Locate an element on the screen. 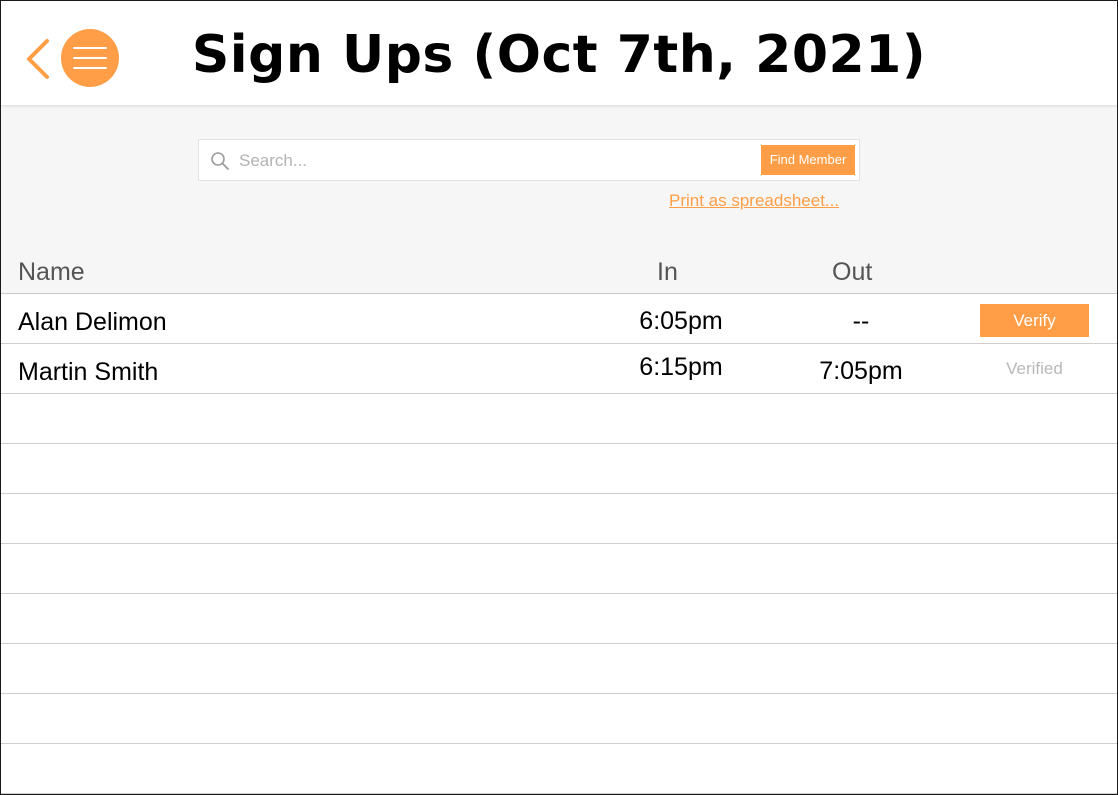 This screenshot has height=795, width=1118. search-input is located at coordinates (499, 161).